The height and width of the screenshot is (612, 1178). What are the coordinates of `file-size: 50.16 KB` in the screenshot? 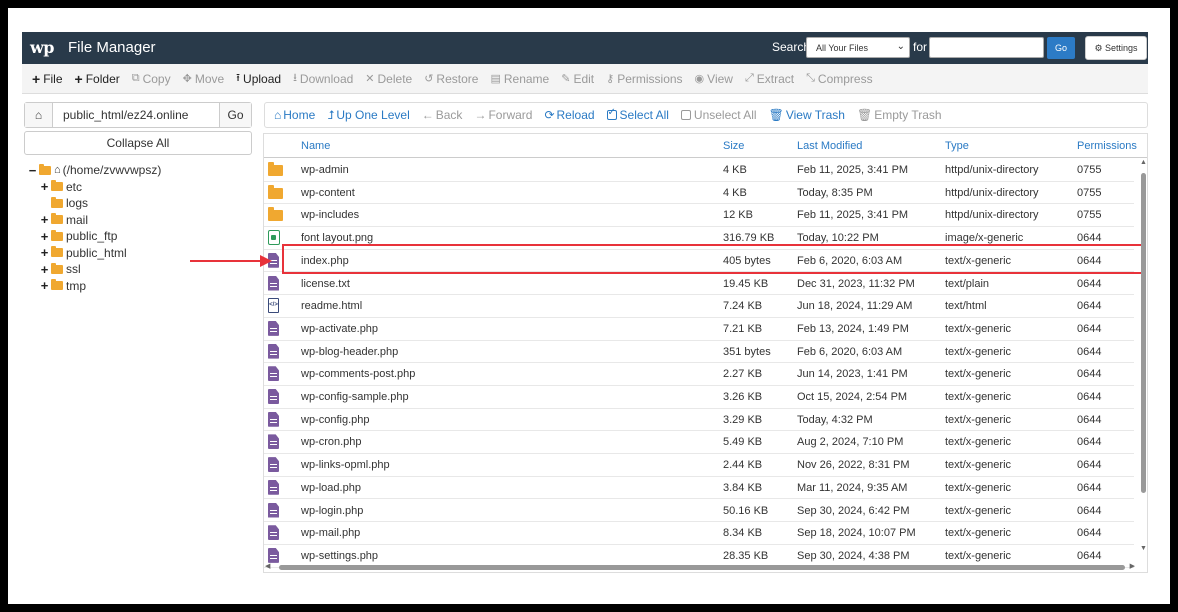 It's located at (746, 510).